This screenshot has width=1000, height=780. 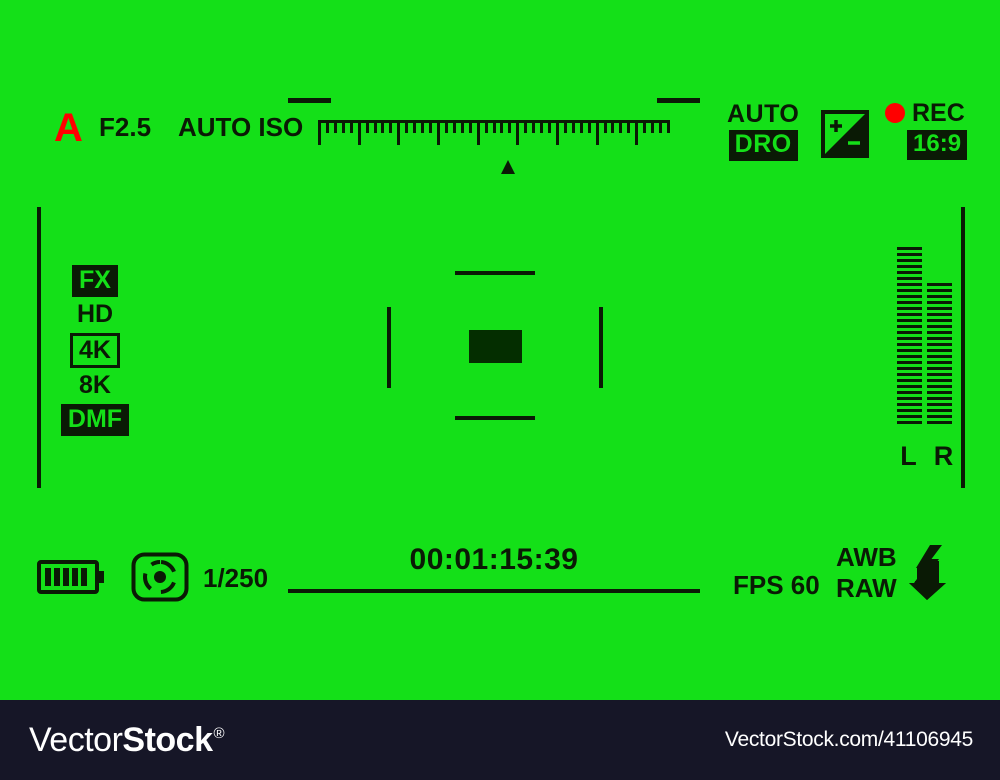 I want to click on flash-bolt-icon, so click(x=929, y=572).